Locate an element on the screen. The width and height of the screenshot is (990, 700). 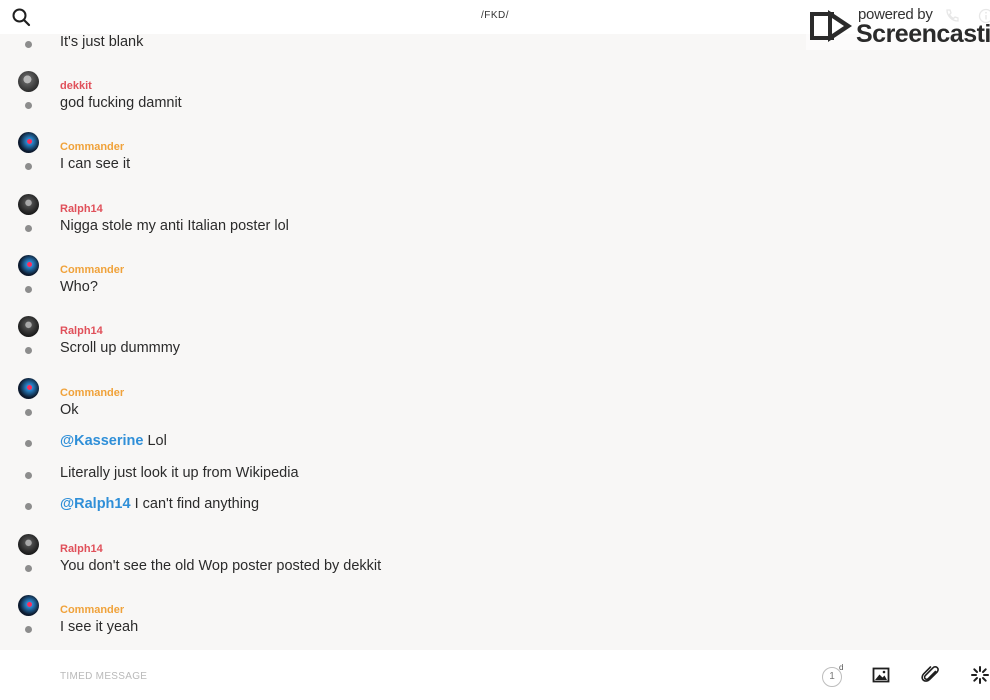
spinner-icon is located at coordinates (980, 675).